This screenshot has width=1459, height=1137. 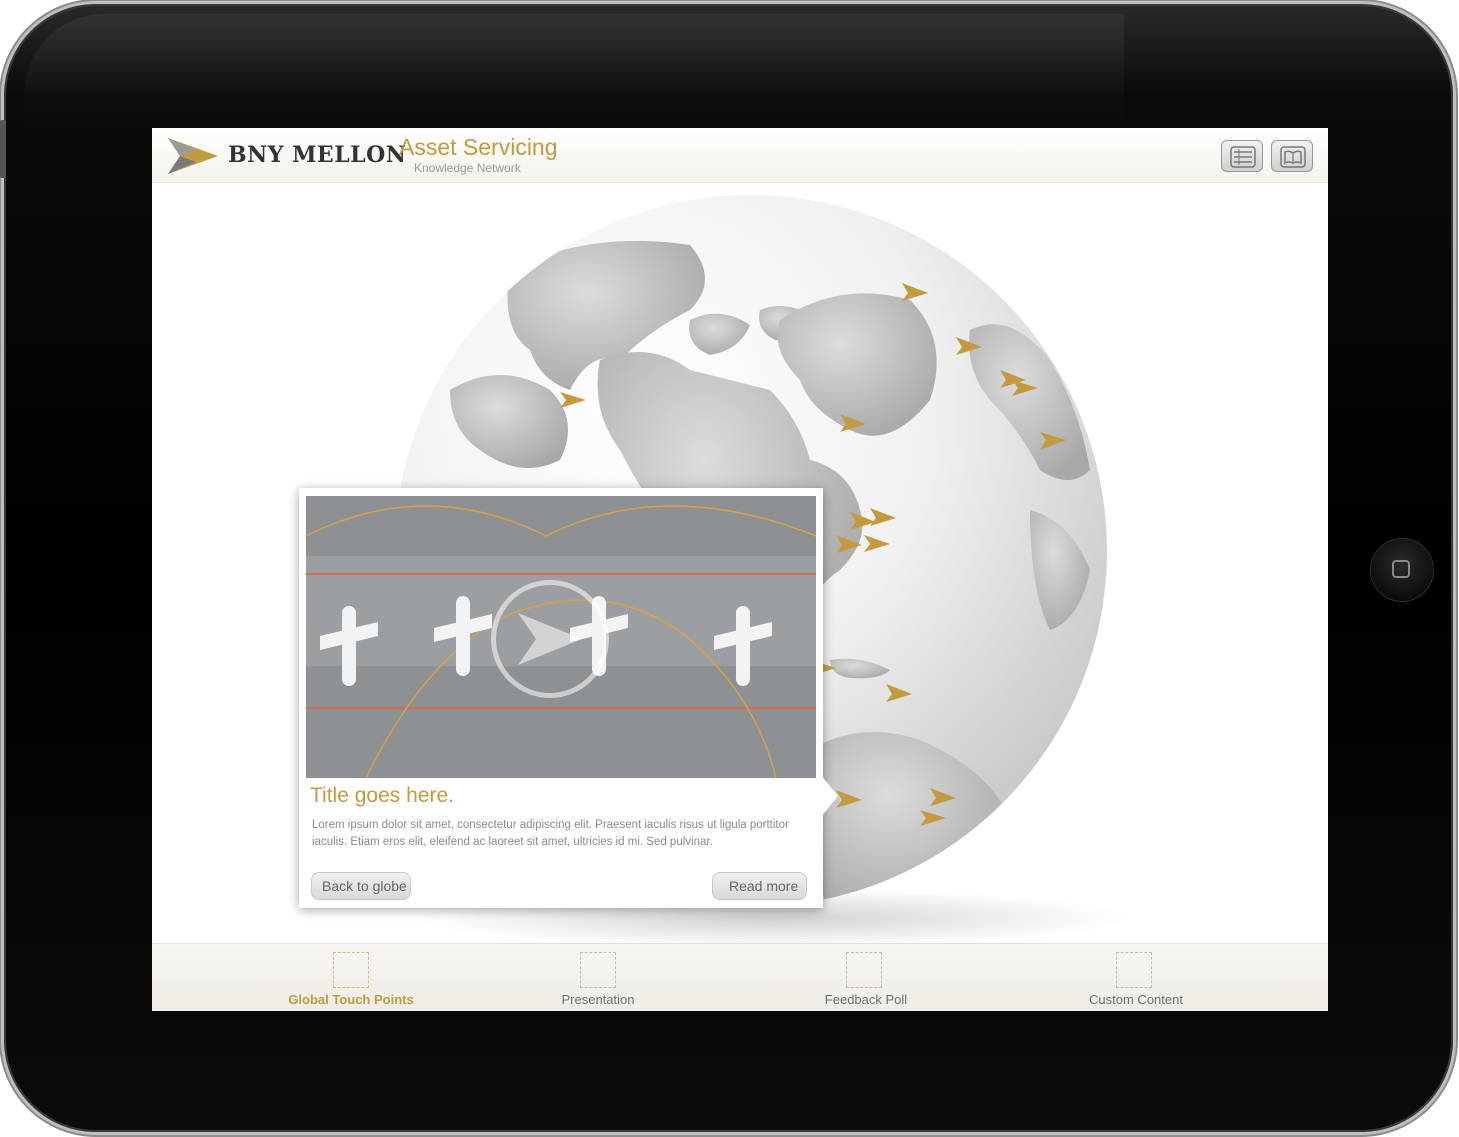 What do you see at coordinates (351, 999) in the screenshot?
I see `tab-label: Global Touch Points` at bounding box center [351, 999].